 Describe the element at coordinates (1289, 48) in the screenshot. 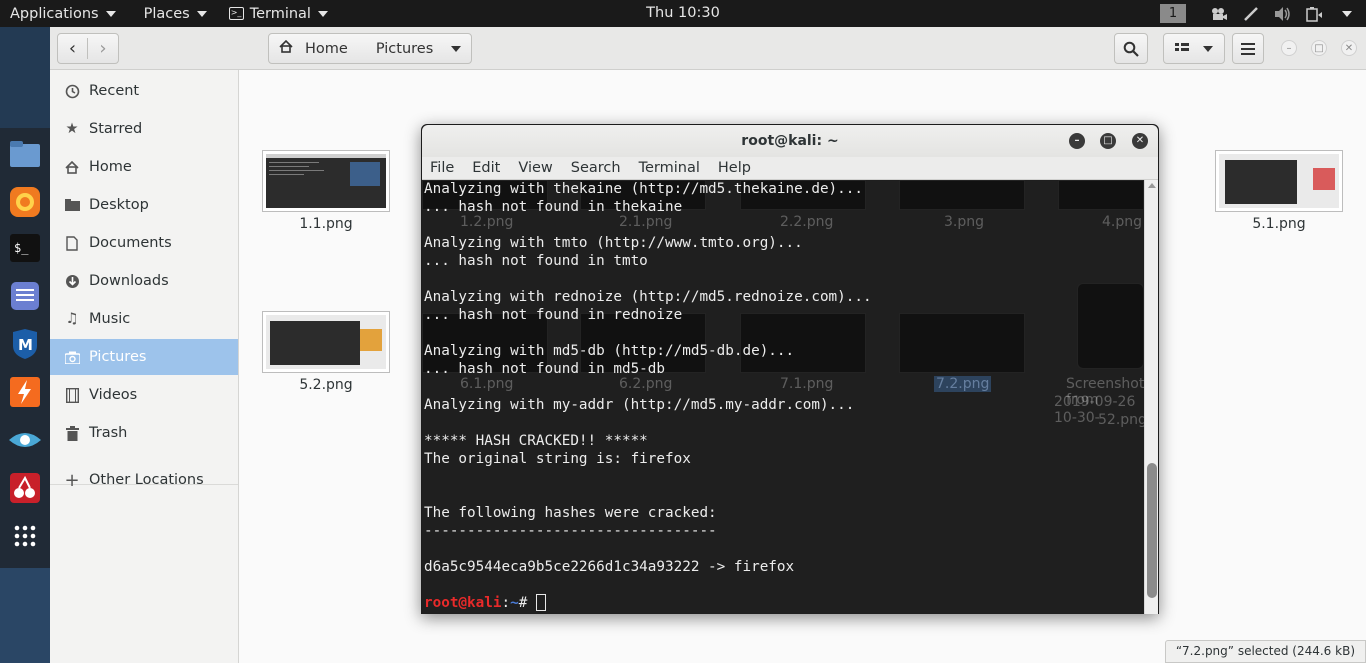

I see `minimize-button: –` at that location.